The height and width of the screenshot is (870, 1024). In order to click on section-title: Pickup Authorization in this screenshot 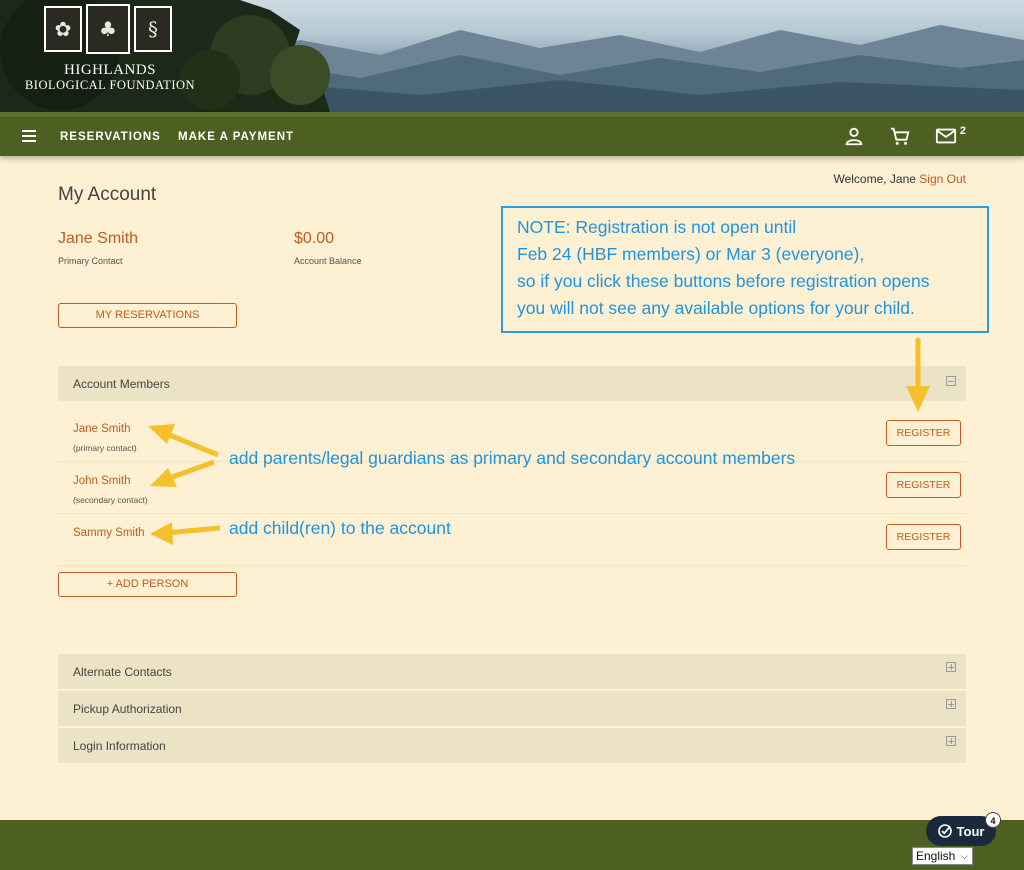, I will do `click(127, 709)`.